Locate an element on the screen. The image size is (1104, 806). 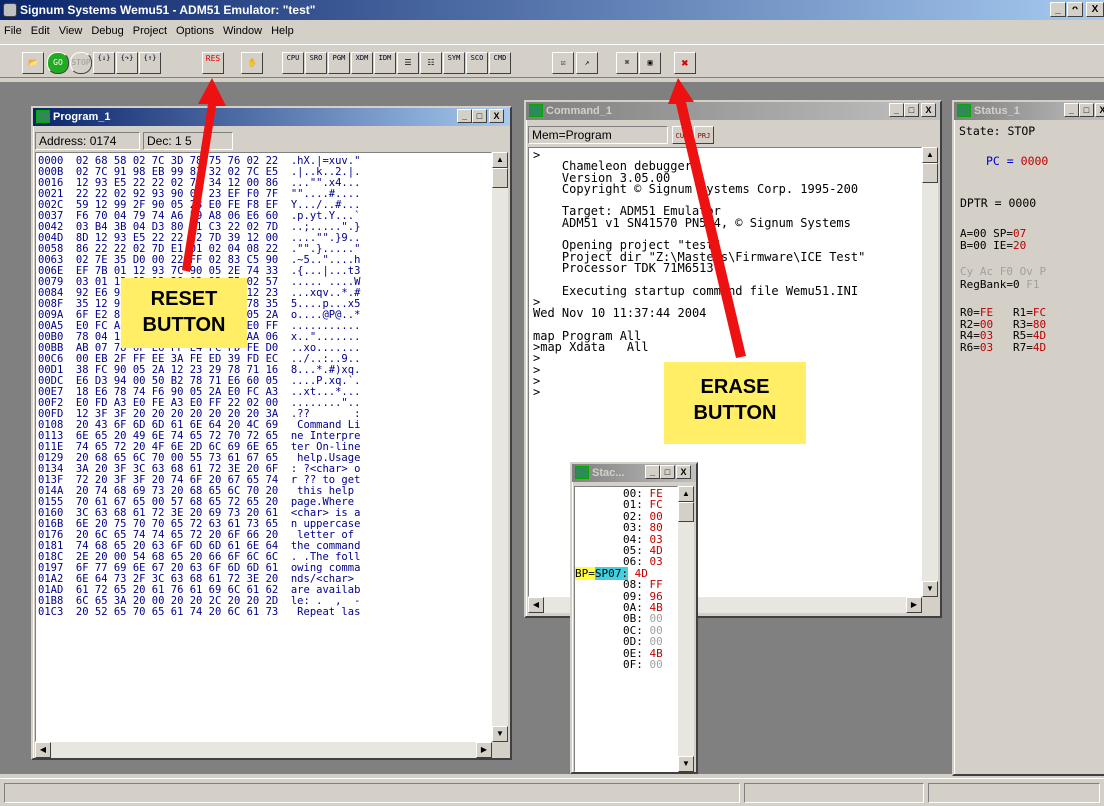
erase-button-callout: ERASE BUTTON is located at coordinates (735, 403).